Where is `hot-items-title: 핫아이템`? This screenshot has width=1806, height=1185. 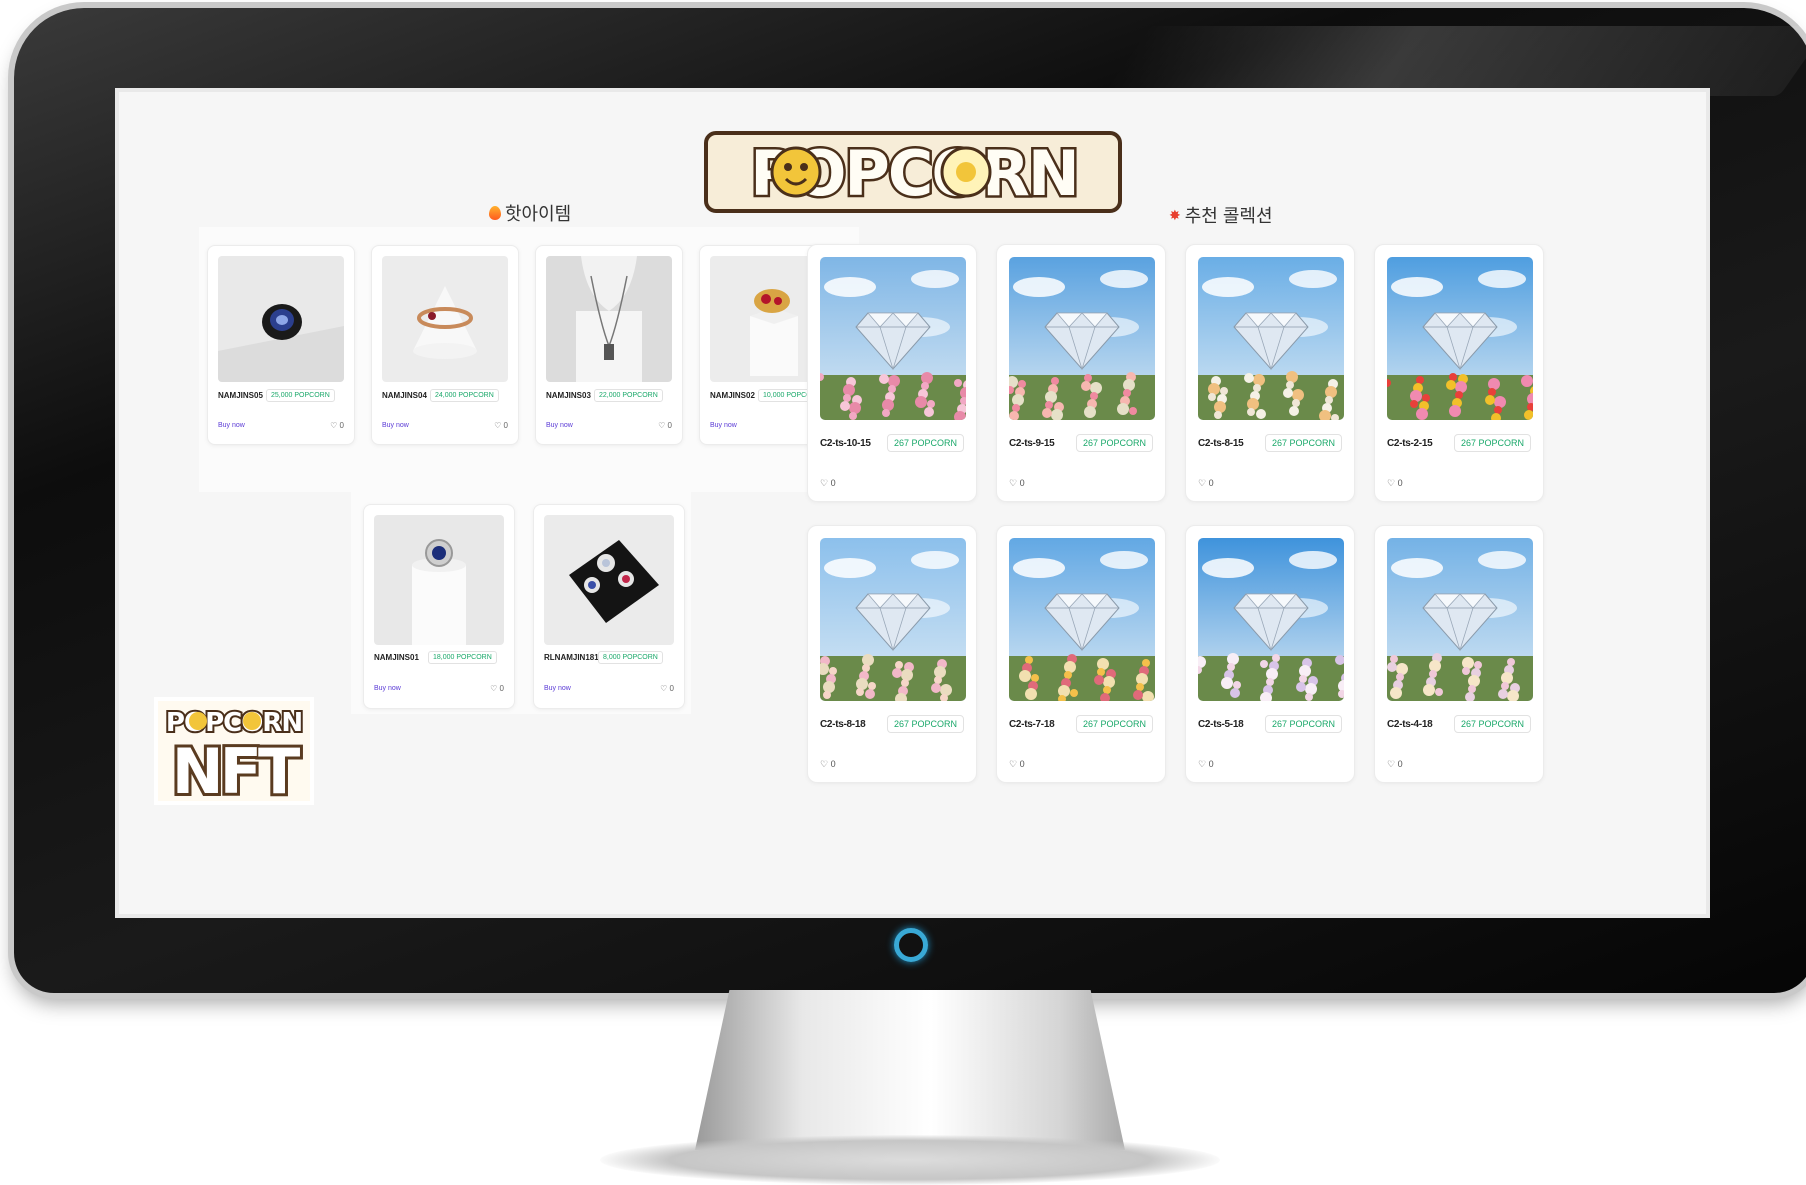
hot-items-title: 핫아이템 is located at coordinates (530, 213).